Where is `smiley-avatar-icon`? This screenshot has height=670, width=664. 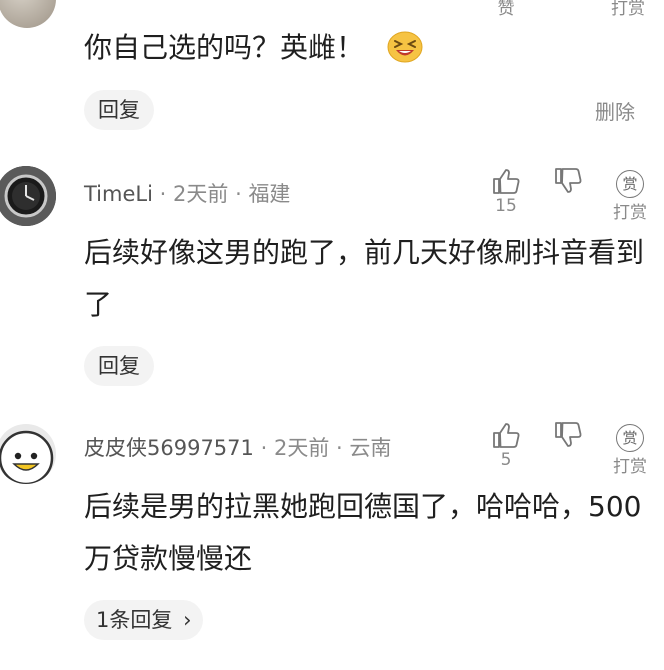 smiley-avatar-icon is located at coordinates (27, 457).